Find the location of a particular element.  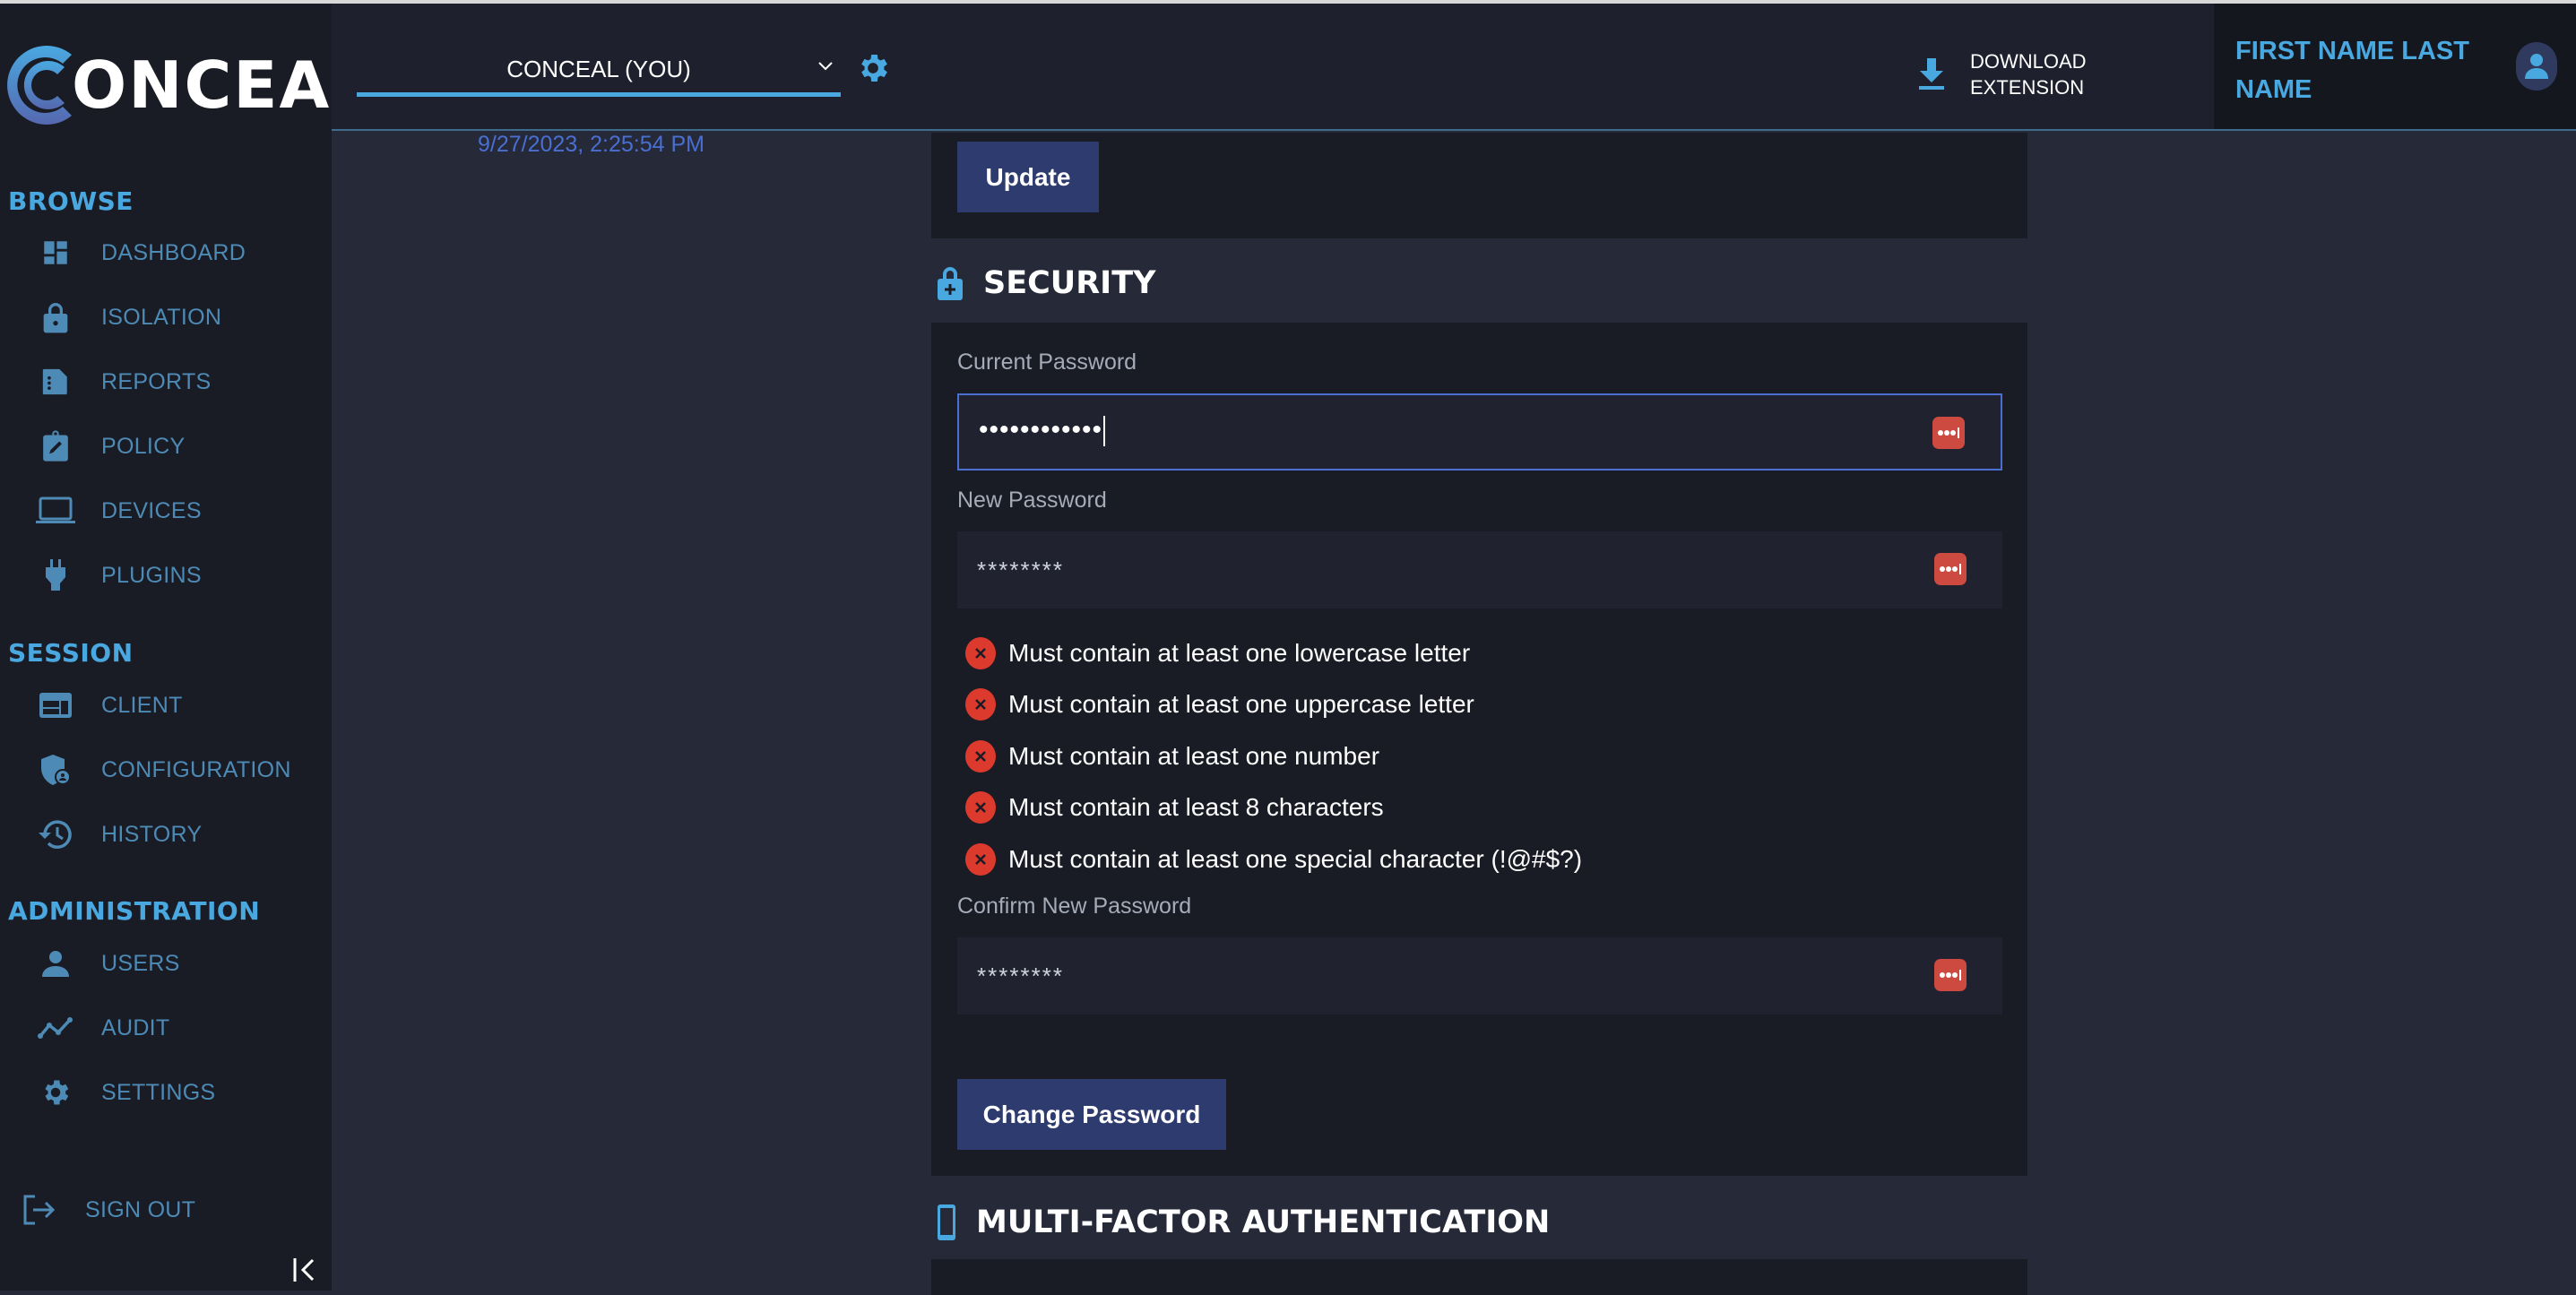

profile-card: Update is located at coordinates (1479, 185).